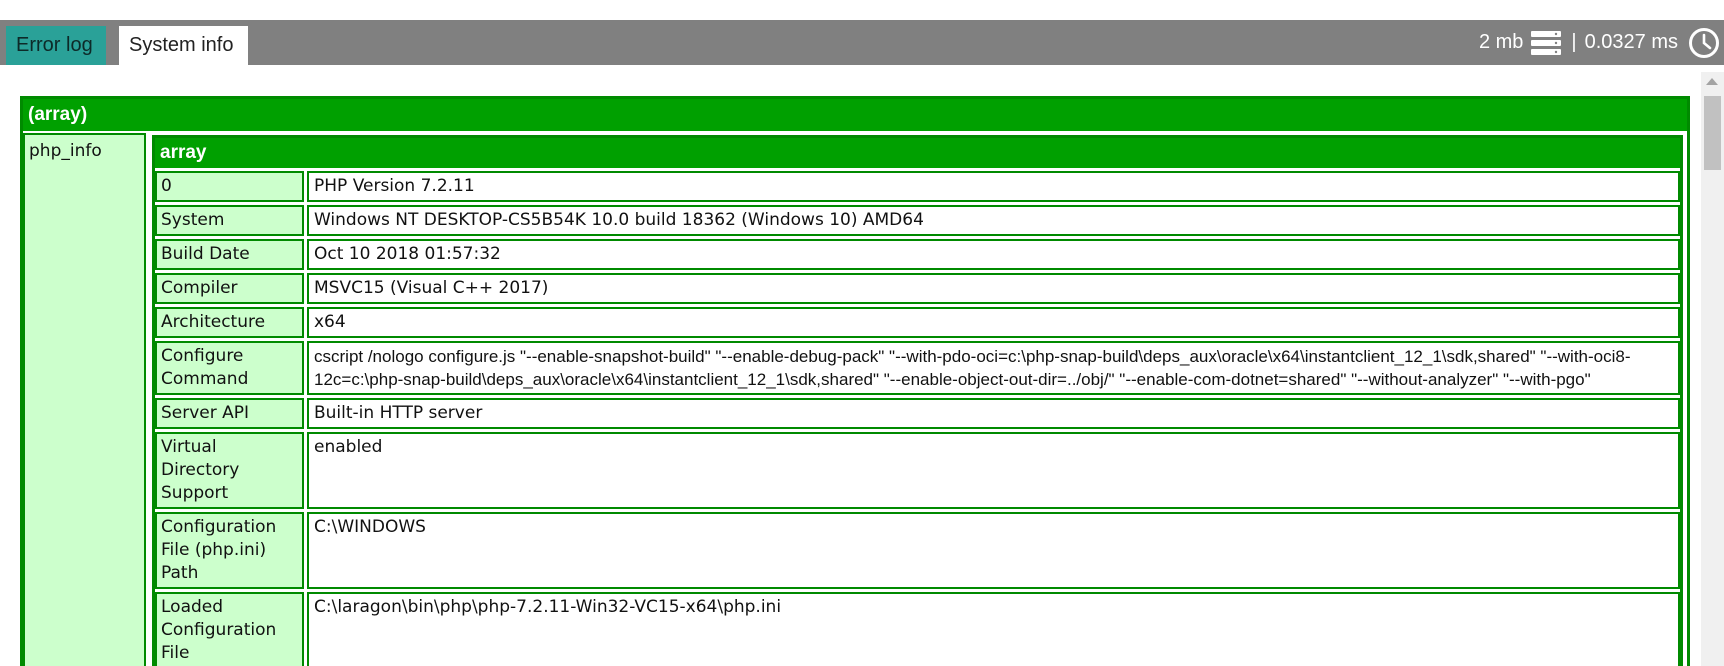 The height and width of the screenshot is (666, 1724). Describe the element at coordinates (993, 288) in the screenshot. I see `row-value: MSVC15 (Visual C++ 2017)` at that location.